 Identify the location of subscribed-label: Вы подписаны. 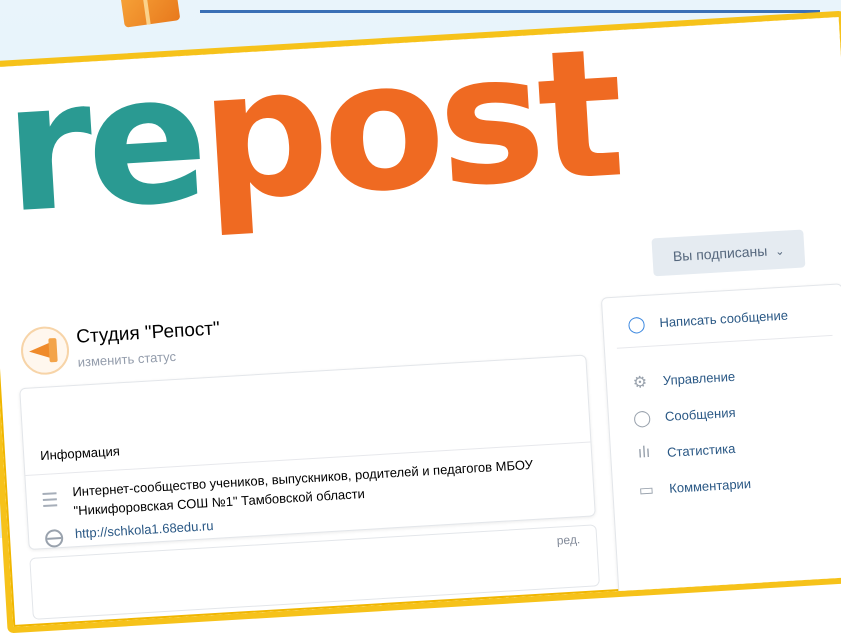
(720, 253).